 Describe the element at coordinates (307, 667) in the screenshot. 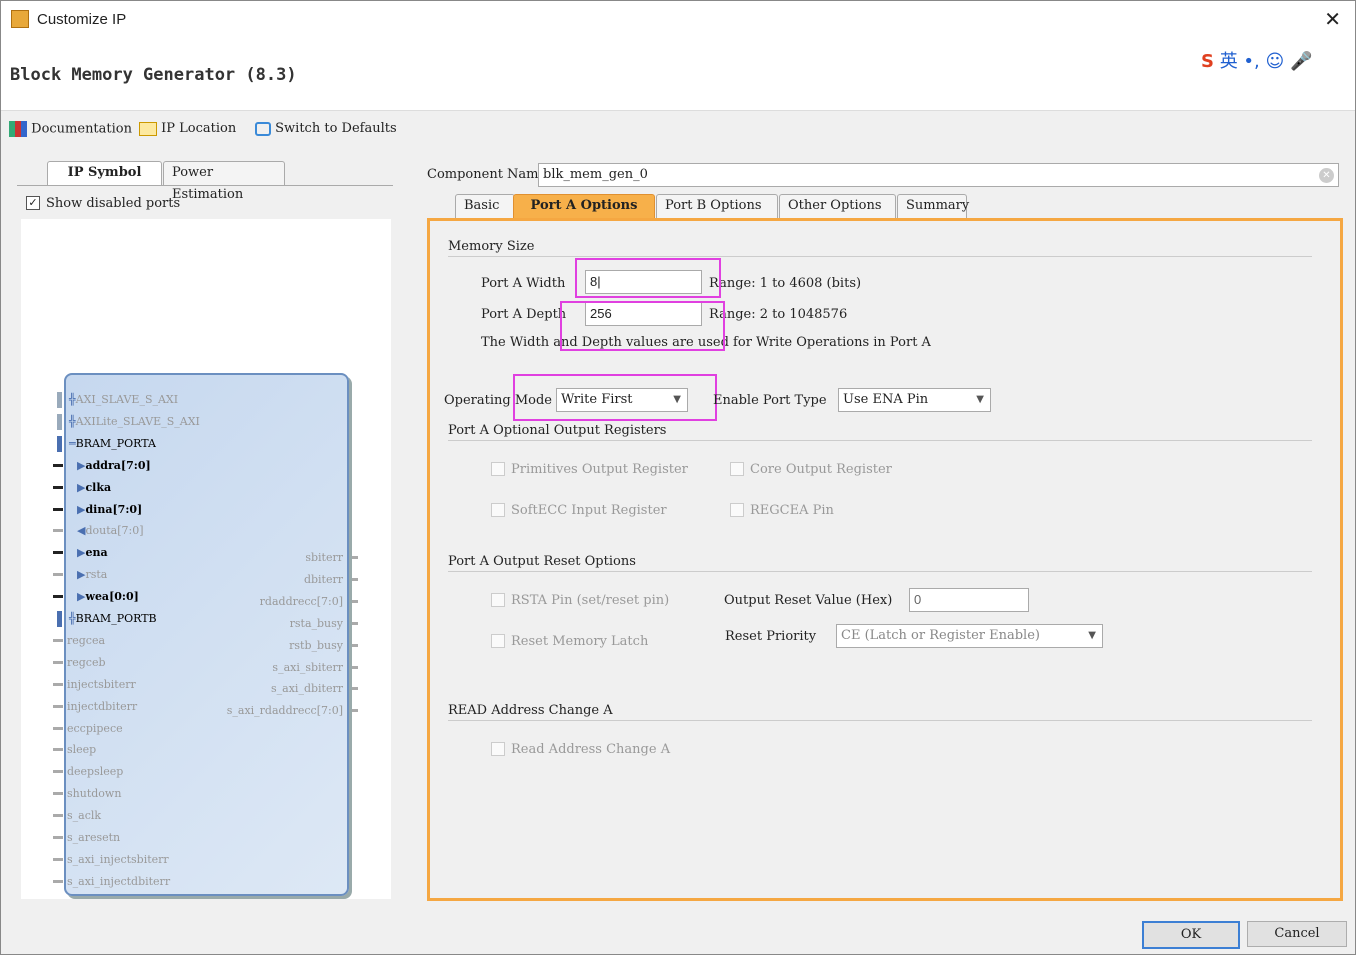

I see `right-port: s_axi_sbiterr` at that location.